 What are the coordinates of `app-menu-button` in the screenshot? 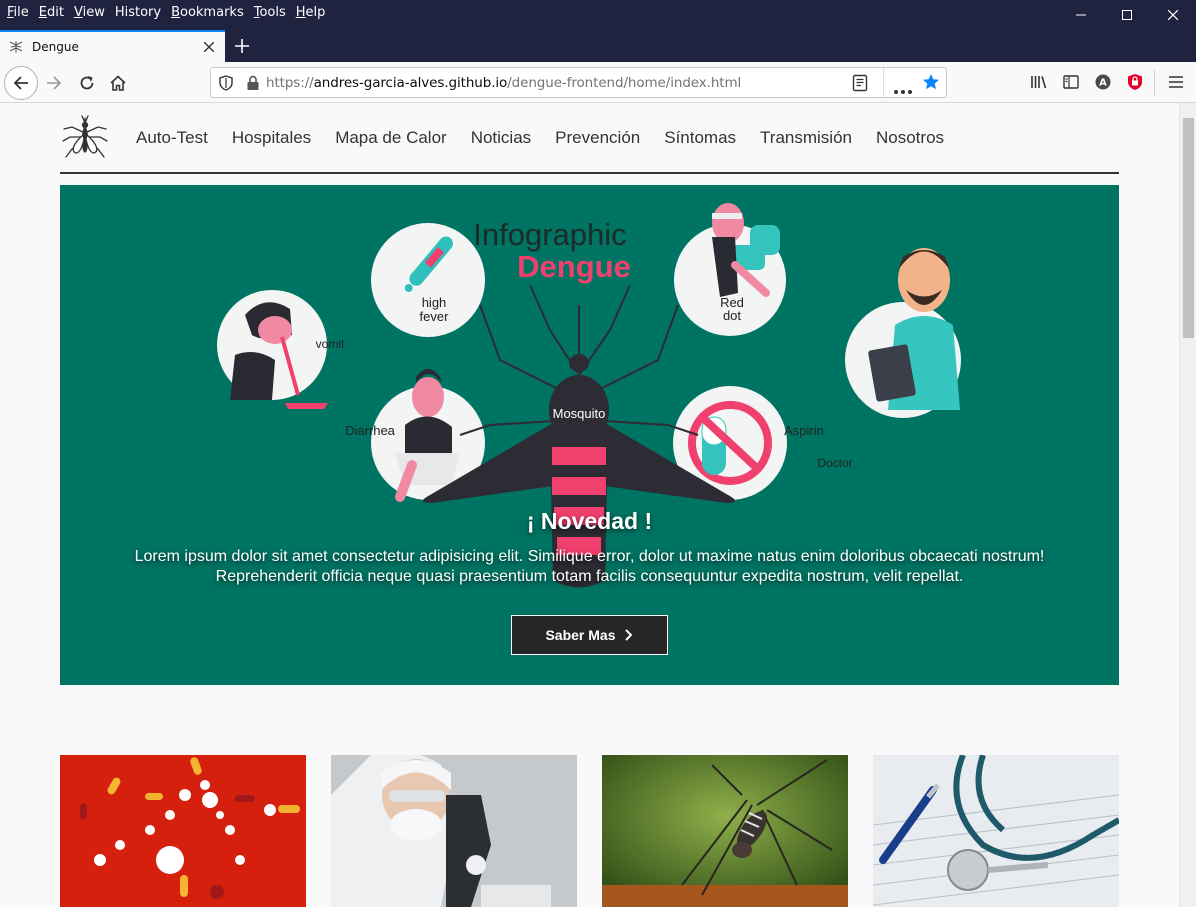 It's located at (1176, 82).